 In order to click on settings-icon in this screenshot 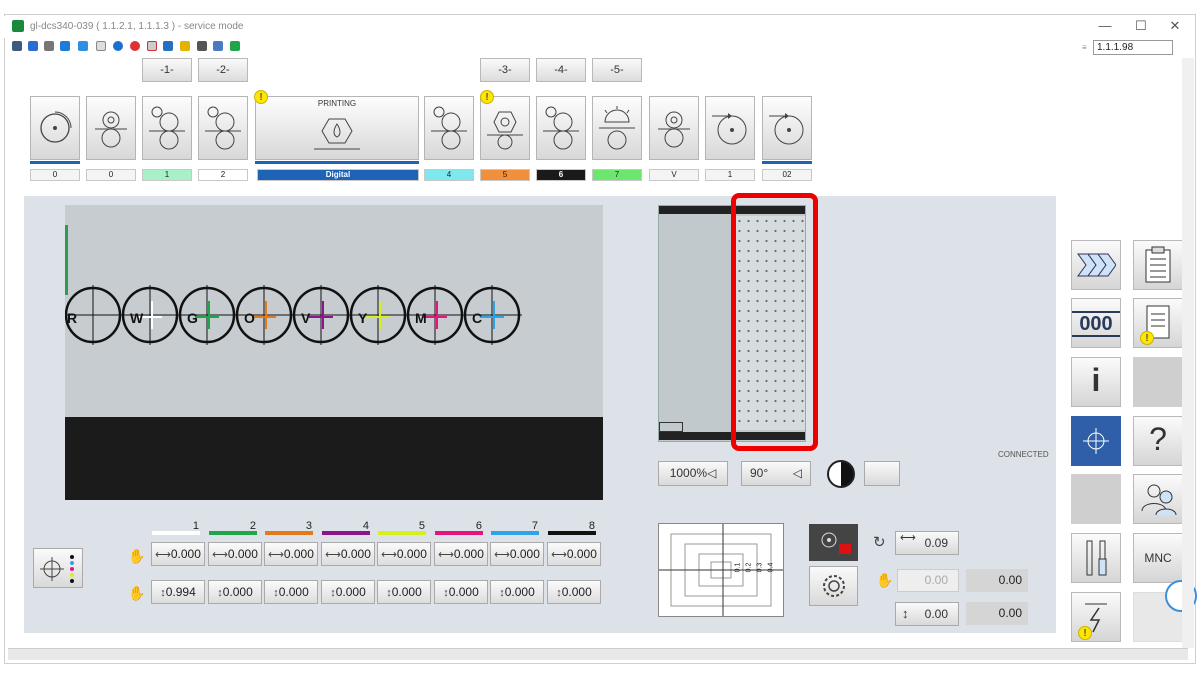, I will do `click(49, 46)`.